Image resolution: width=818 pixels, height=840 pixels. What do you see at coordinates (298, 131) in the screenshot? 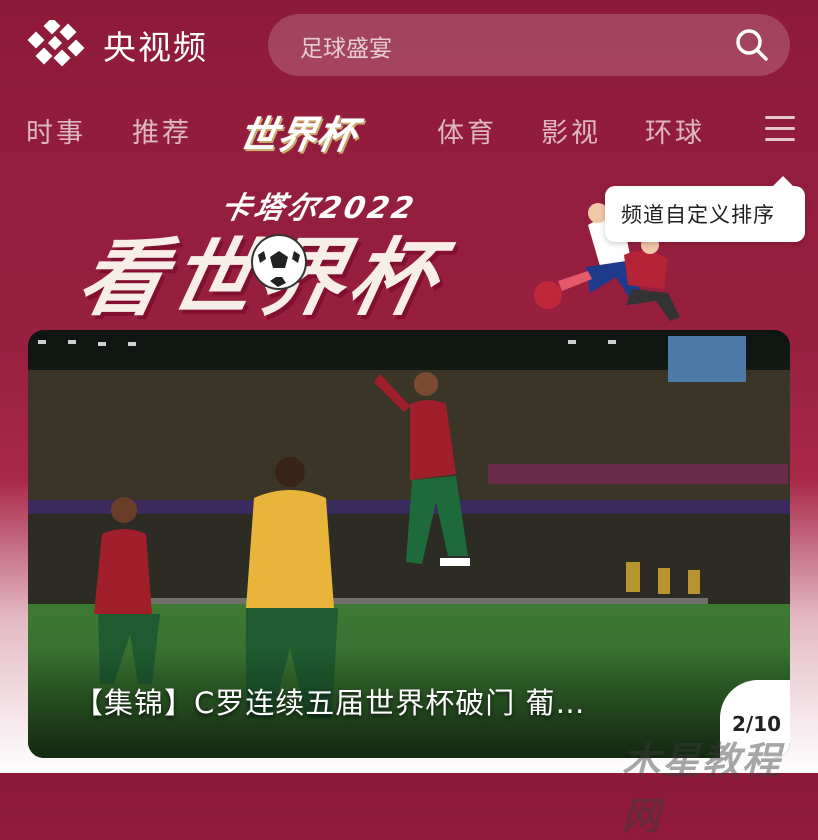
I see `tab-world-cup: 世界杯` at bounding box center [298, 131].